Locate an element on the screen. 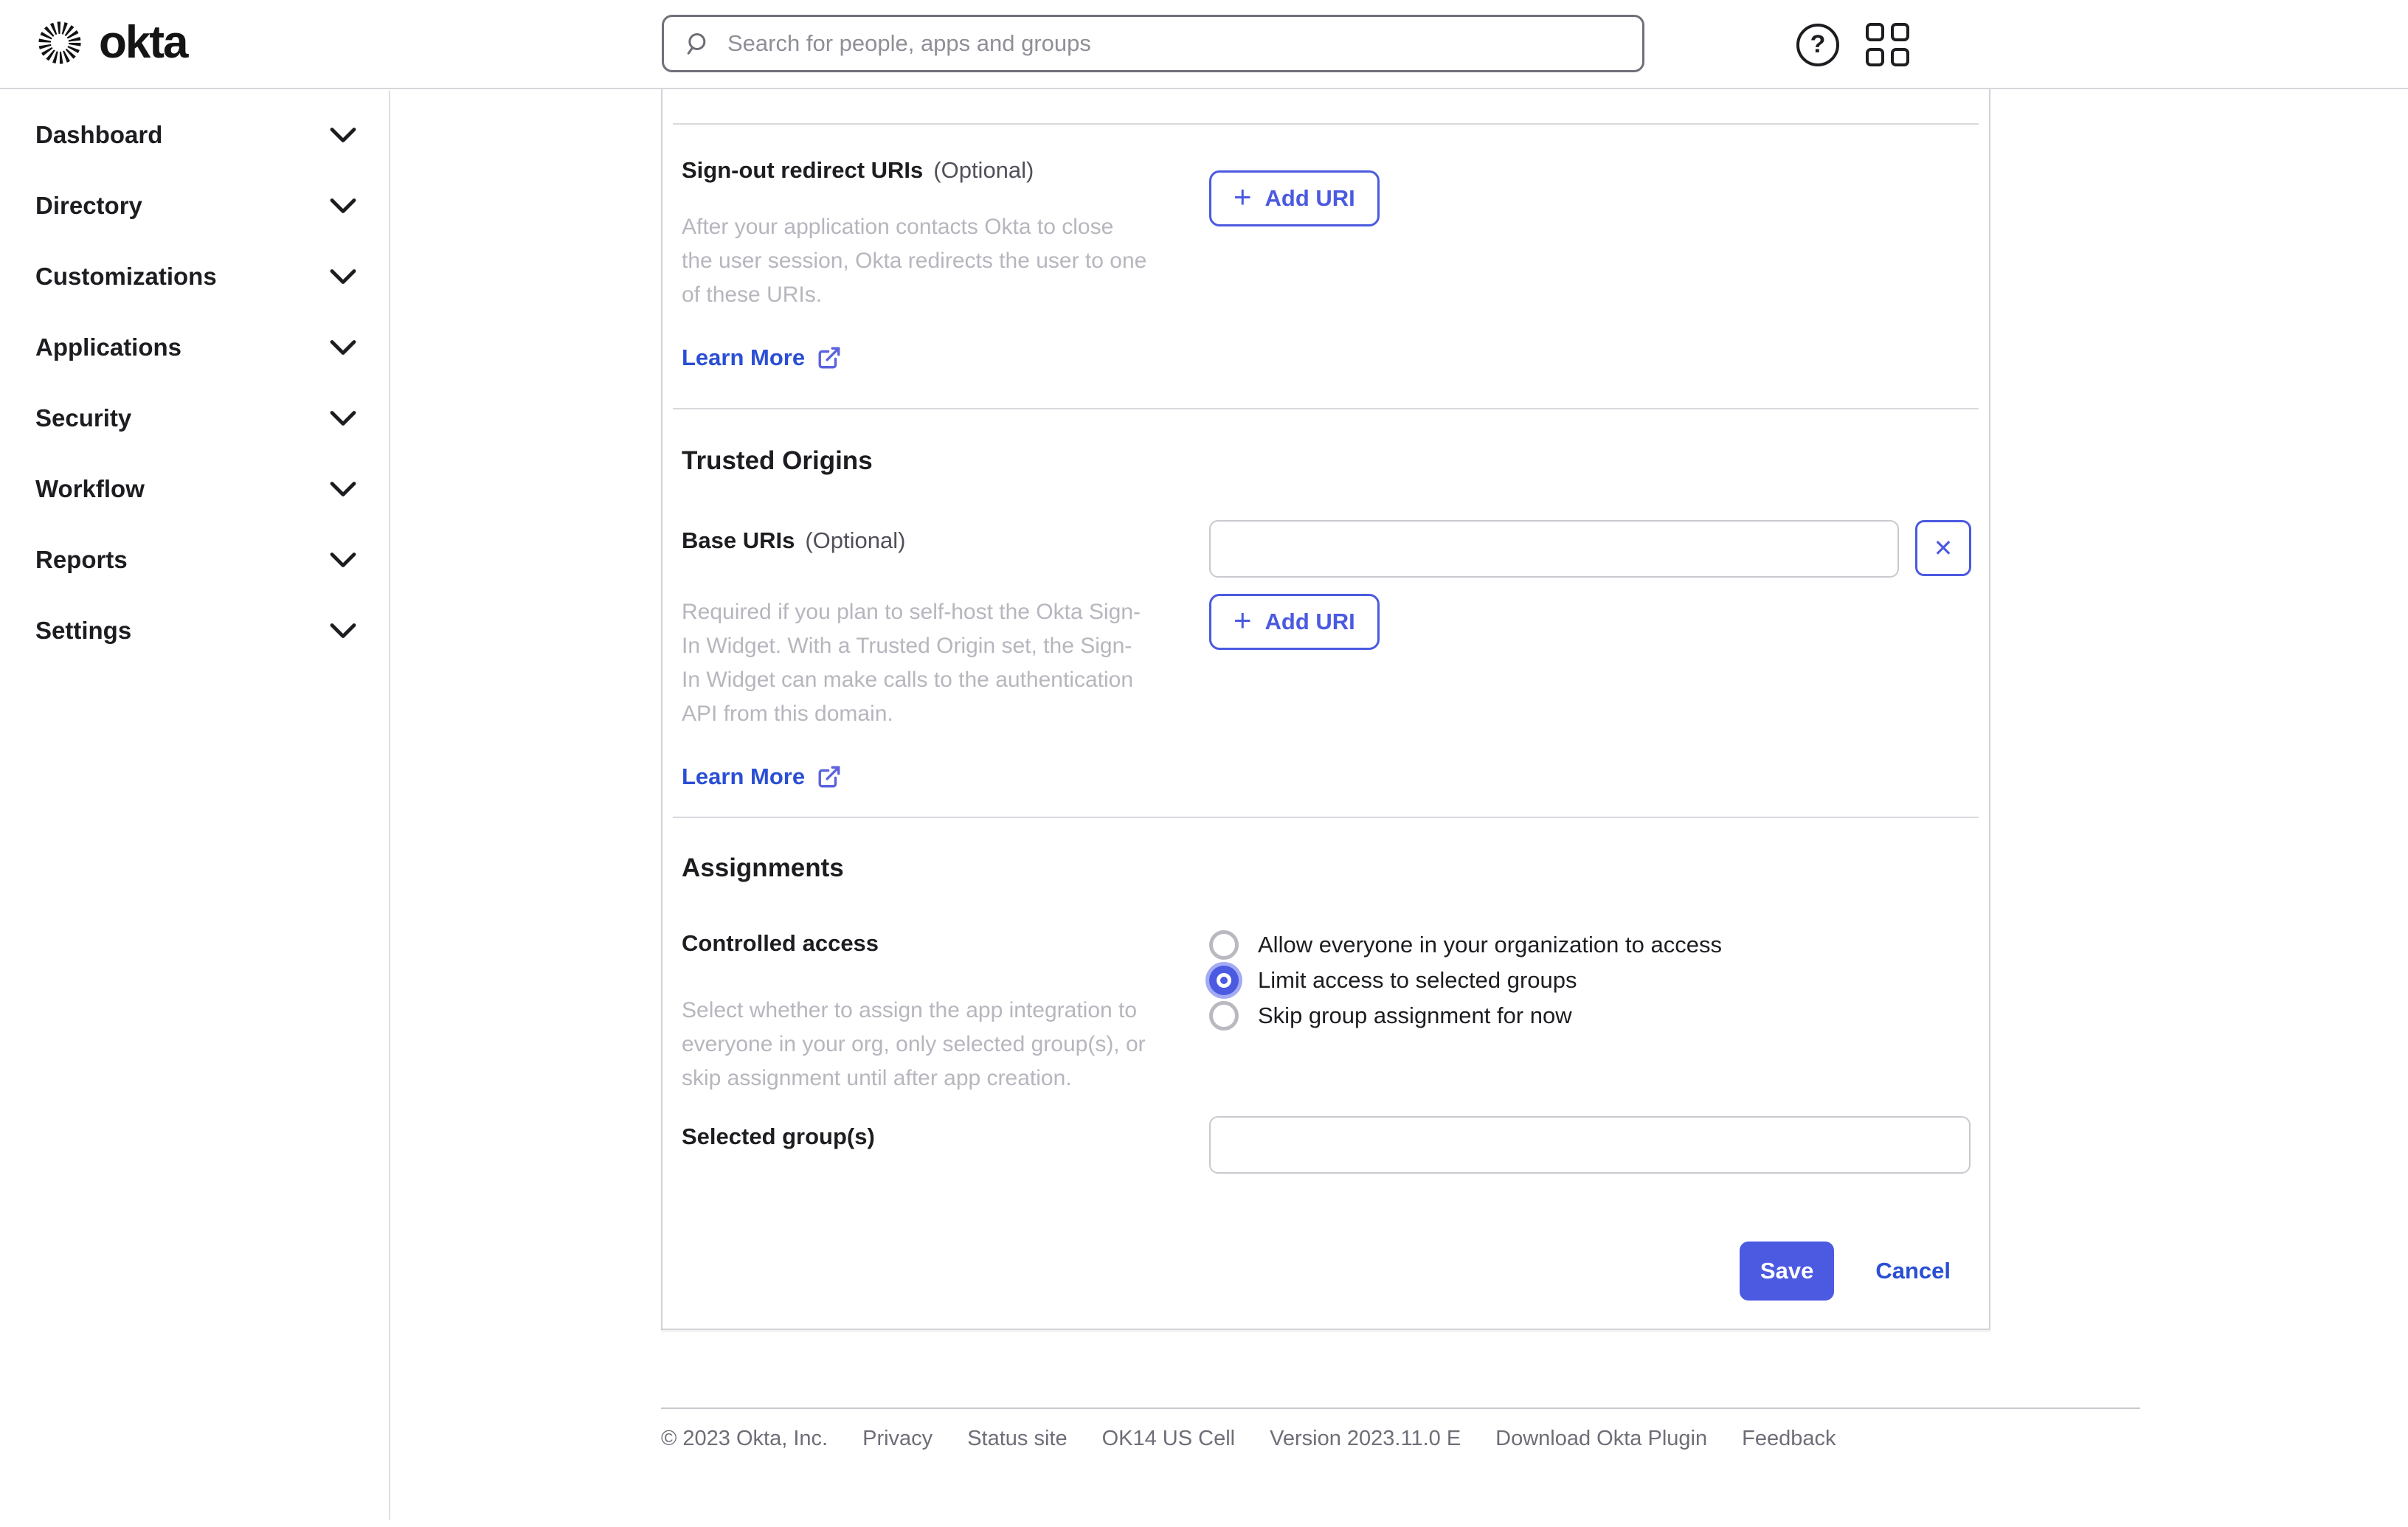 The width and height of the screenshot is (2408, 1527). sidebar-item-dashboard: Dashboard is located at coordinates (195, 135).